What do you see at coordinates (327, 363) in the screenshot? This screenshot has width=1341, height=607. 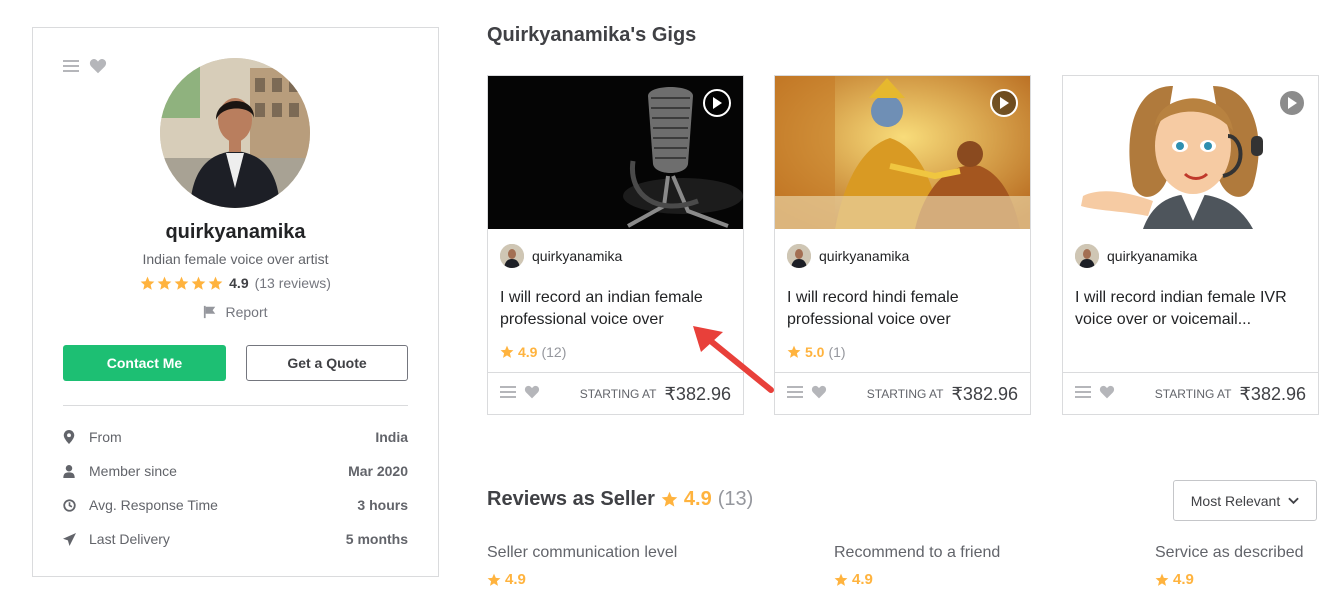 I see `get-a-quote-button: Get a Quote` at bounding box center [327, 363].